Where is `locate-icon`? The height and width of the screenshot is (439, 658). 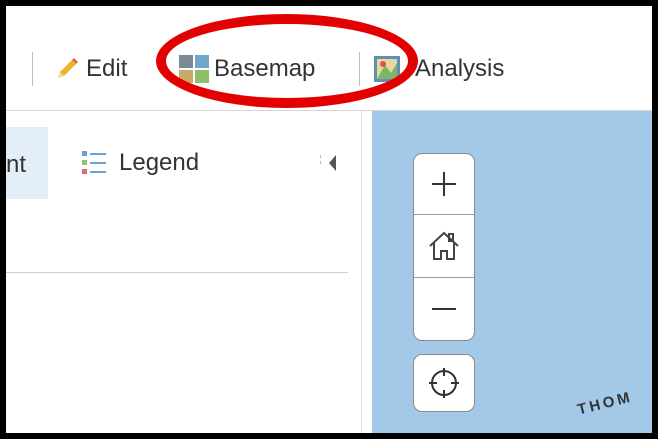 locate-icon is located at coordinates (444, 383).